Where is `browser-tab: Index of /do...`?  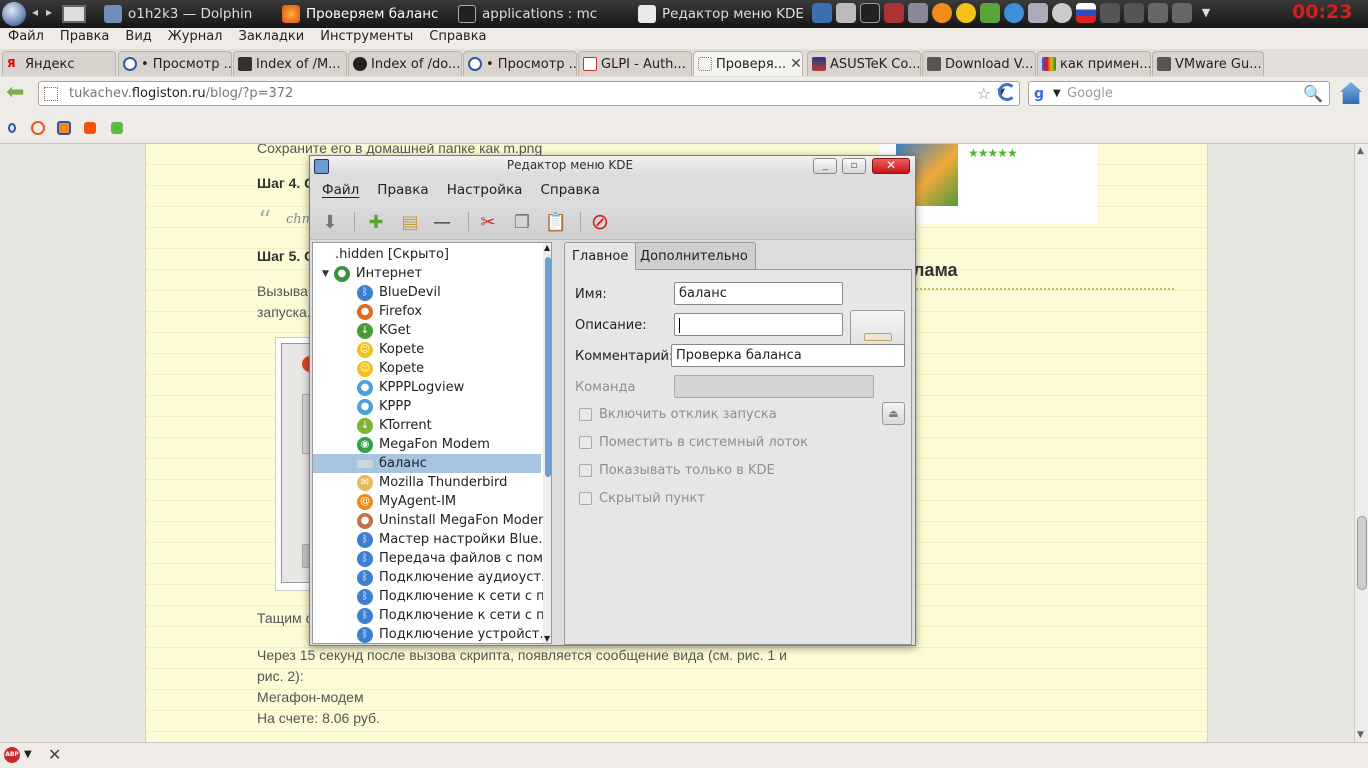
browser-tab: Index of /do... is located at coordinates (405, 63).